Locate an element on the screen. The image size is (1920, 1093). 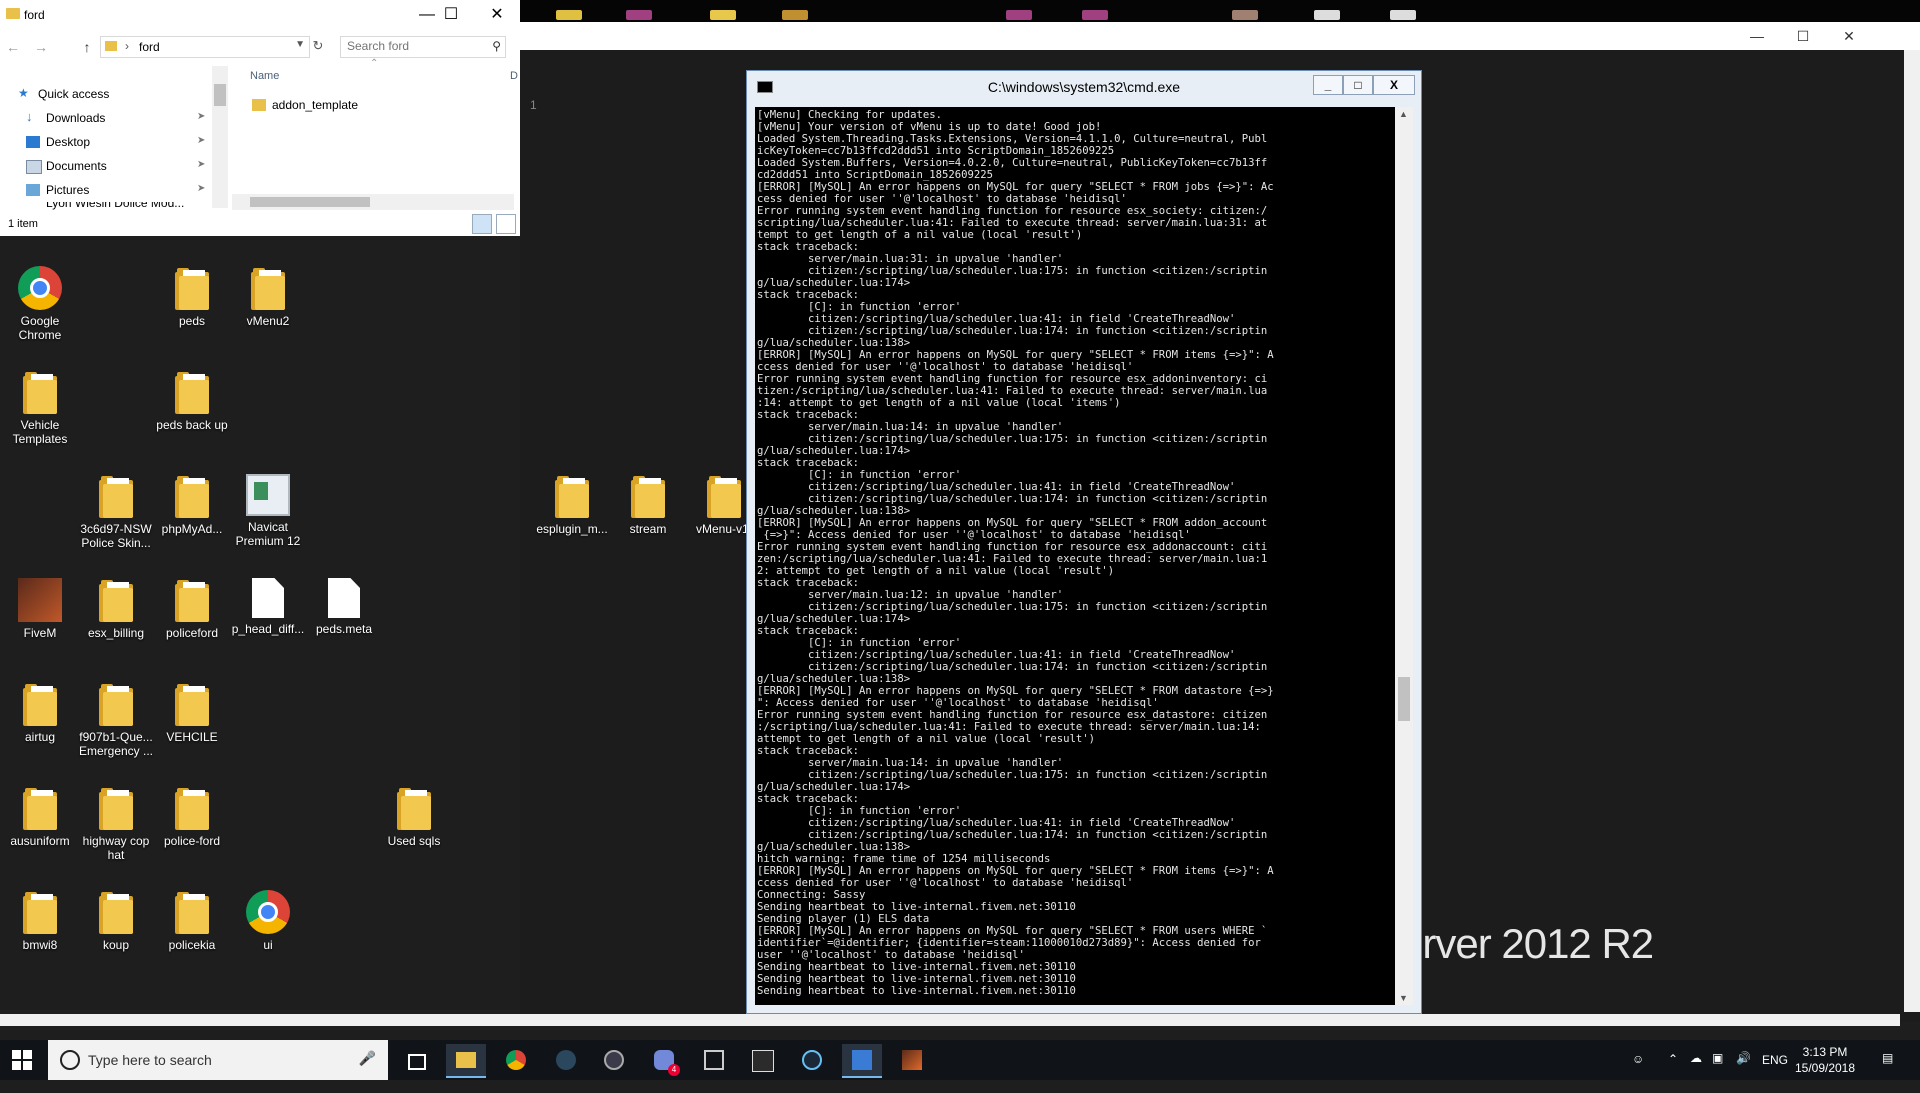
chrome-taskbar-icon is located at coordinates (516, 1060).